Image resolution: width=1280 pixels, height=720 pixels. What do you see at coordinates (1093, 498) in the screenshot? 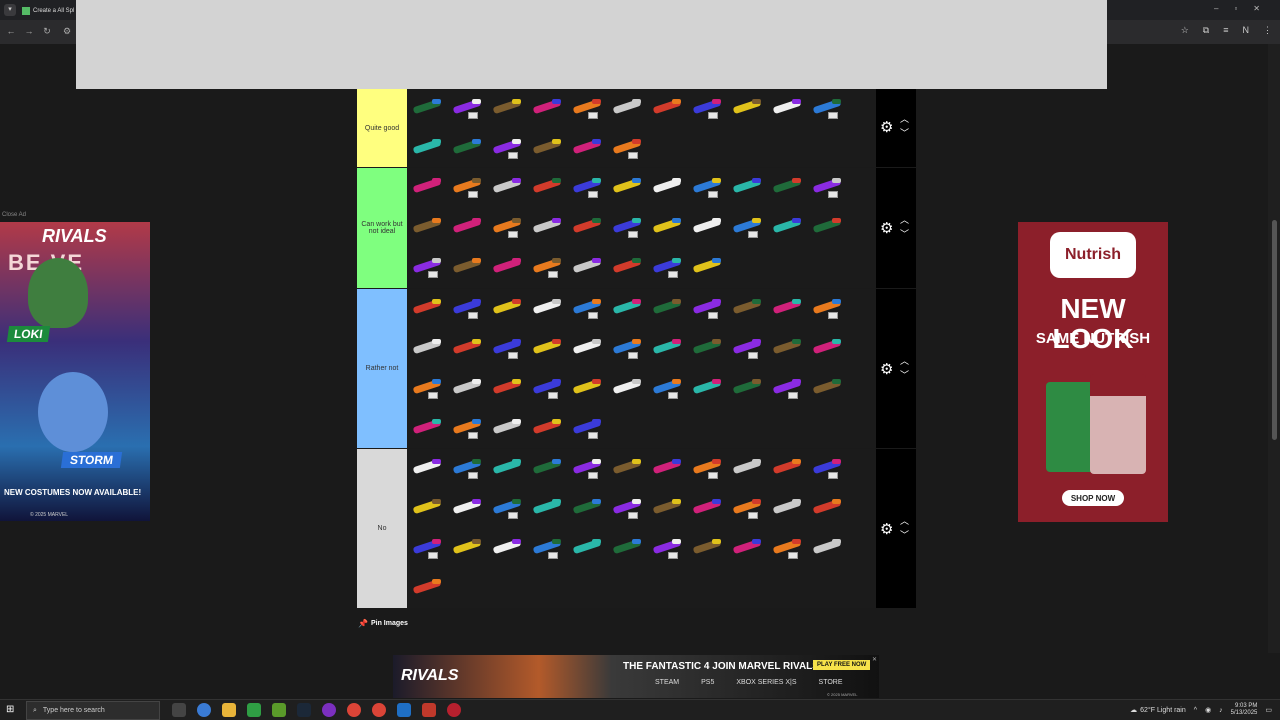
I see `shop-now-button: SHOP NOW` at bounding box center [1093, 498].